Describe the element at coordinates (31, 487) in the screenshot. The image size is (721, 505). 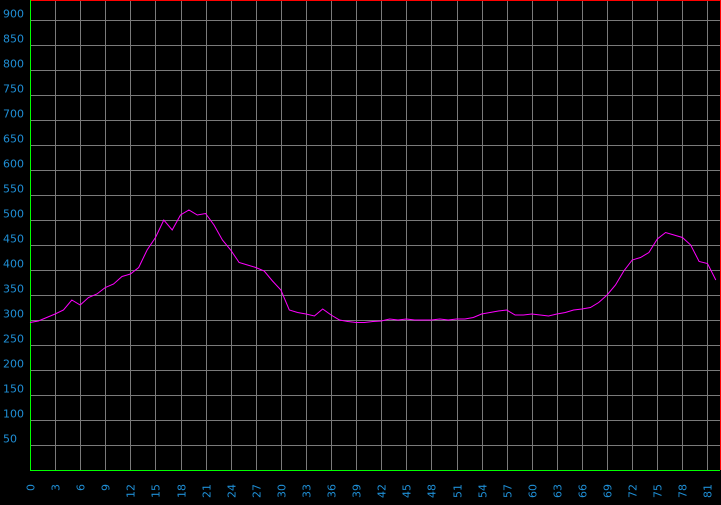
I see `x-tick-label: 0` at that location.